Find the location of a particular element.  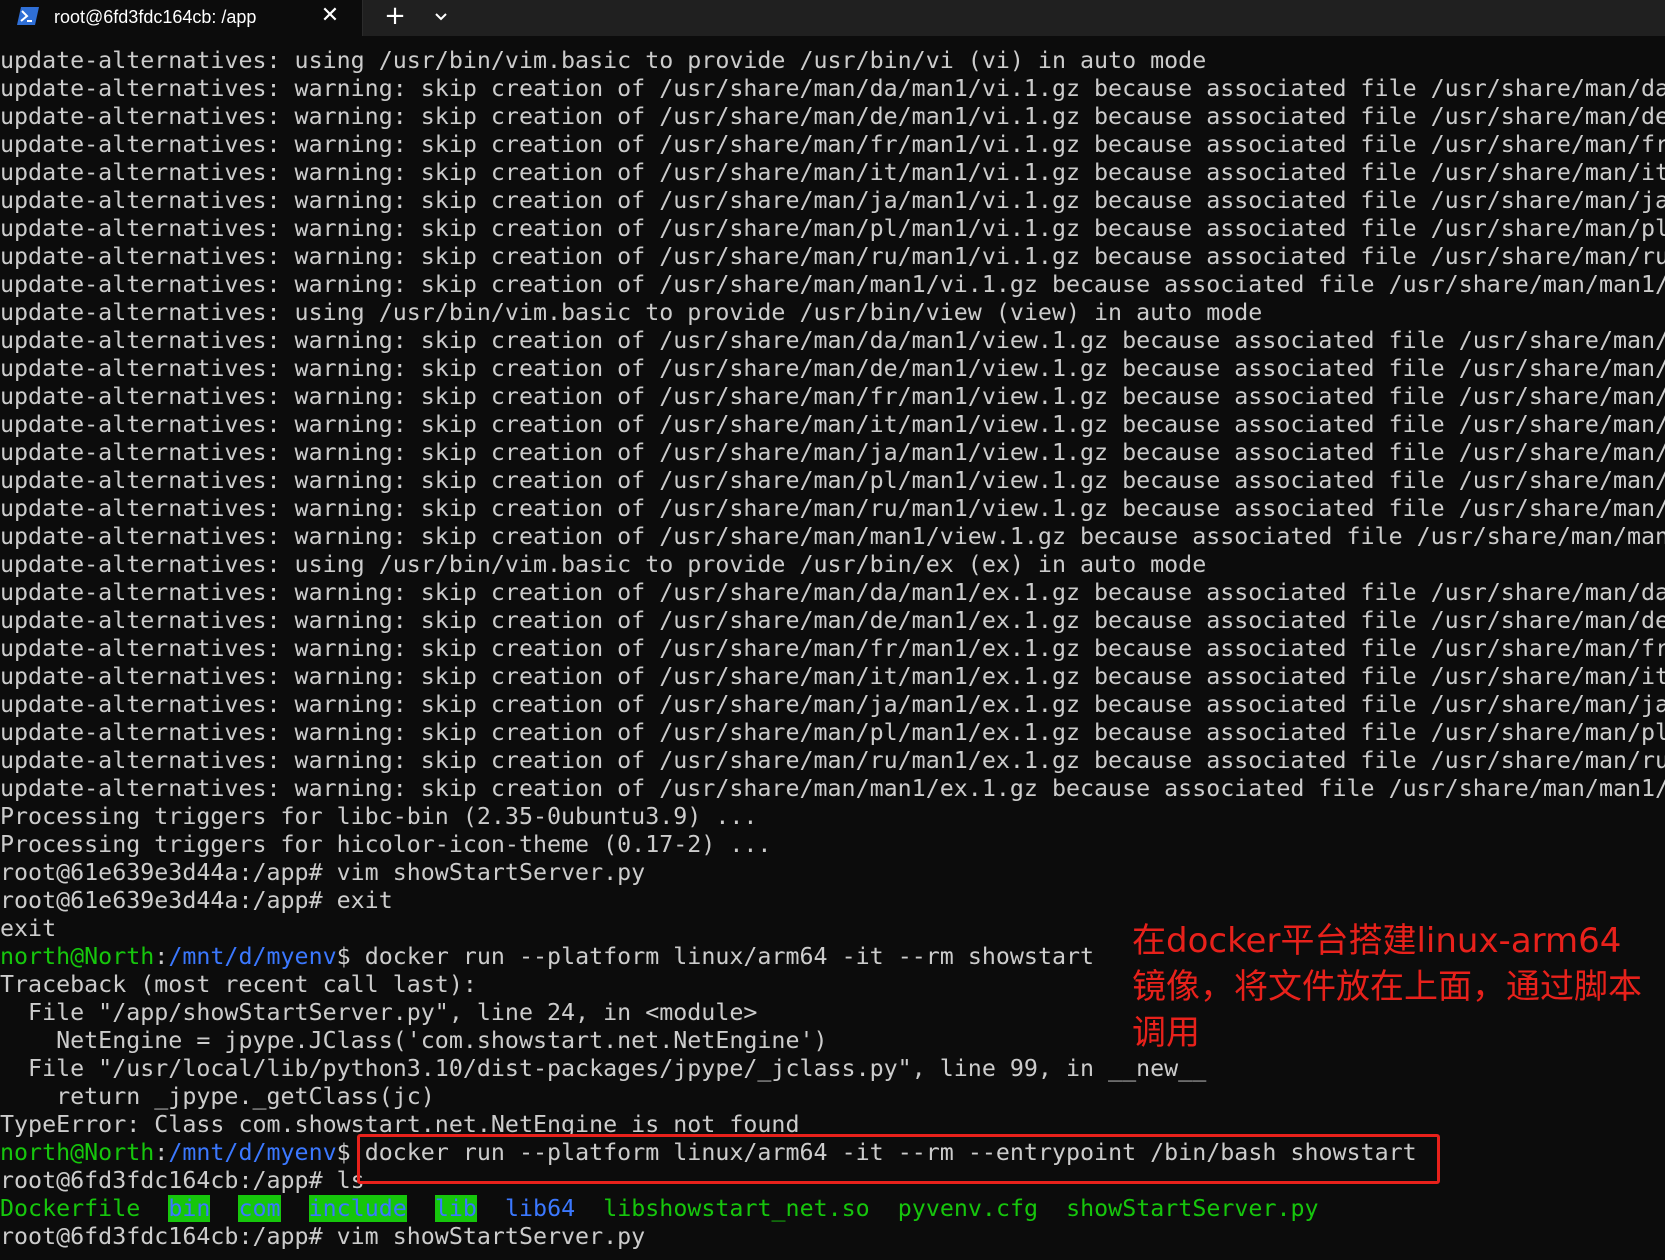

powershell-terminal-icon is located at coordinates (28, 16).